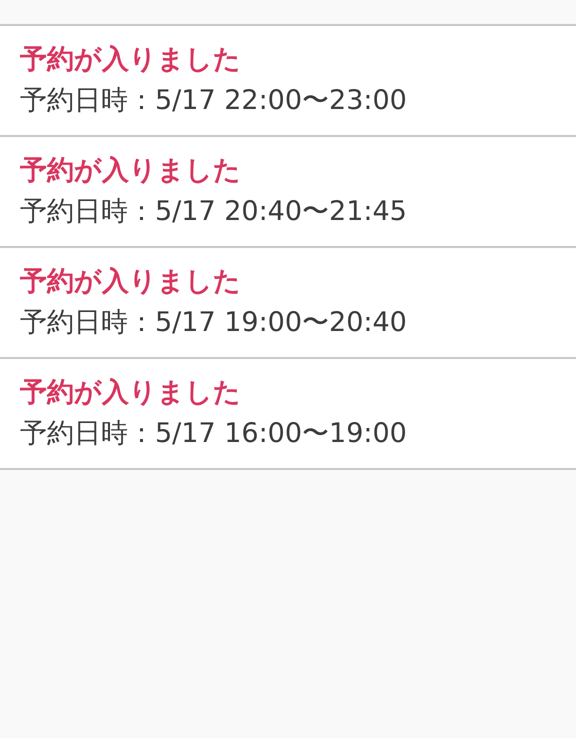 This screenshot has height=738, width=576. What do you see at coordinates (214, 101) in the screenshot?
I see `reservation-time: 予約日時：5/17 22:00〜23:00` at bounding box center [214, 101].